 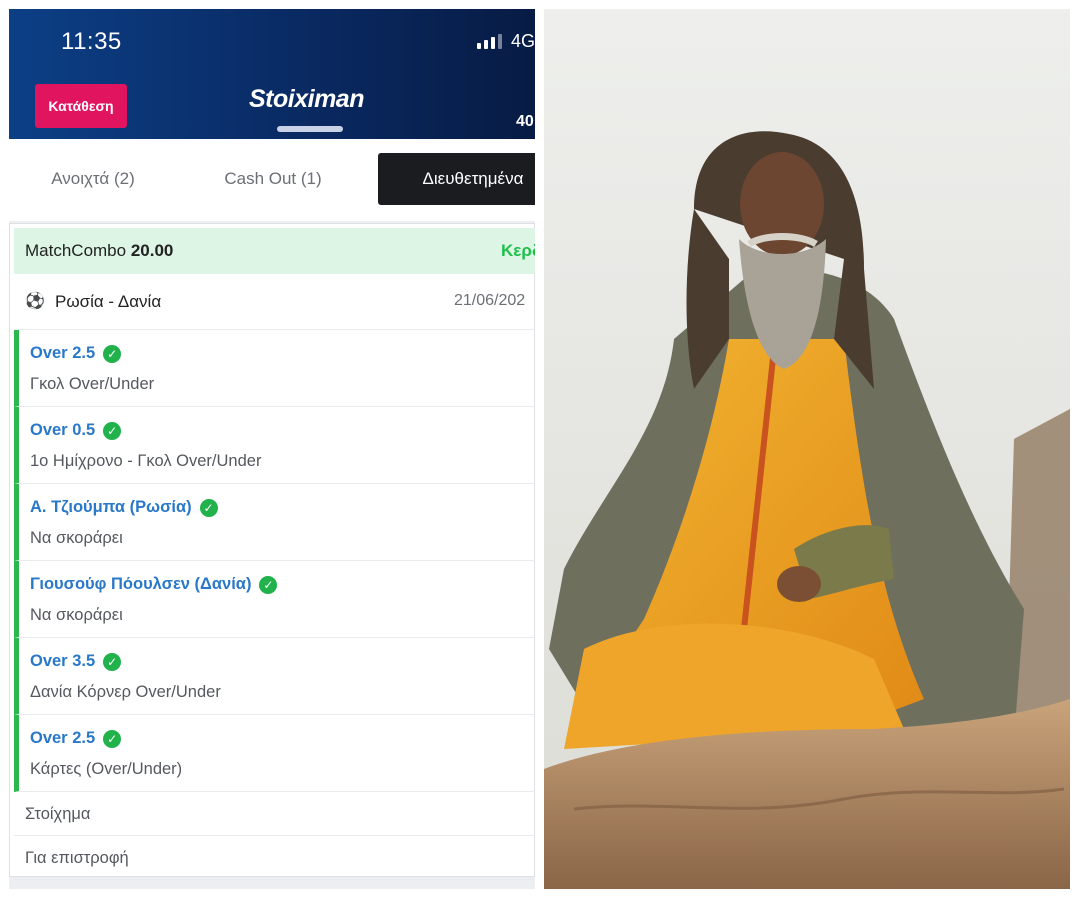 I want to click on brand-logo: Stoiximan, so click(x=306, y=99).